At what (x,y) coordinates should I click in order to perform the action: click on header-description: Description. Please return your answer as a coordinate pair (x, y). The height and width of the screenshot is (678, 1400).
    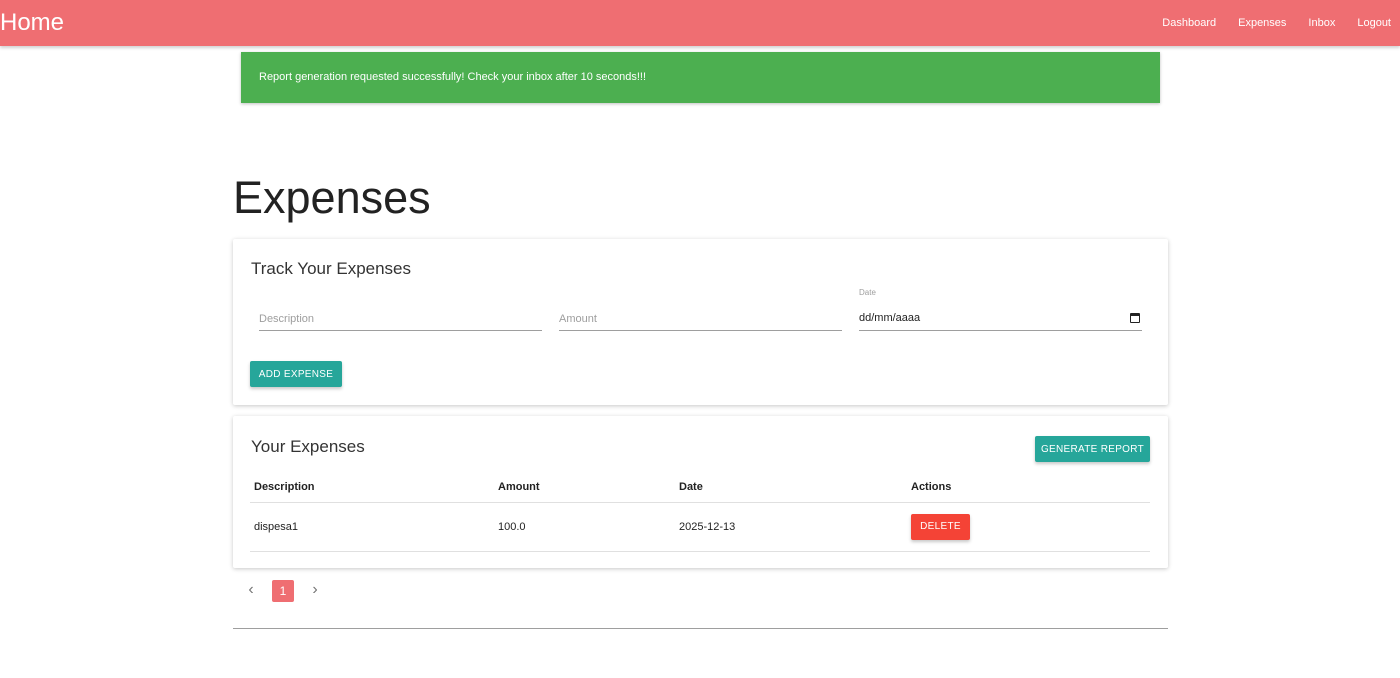
    Looking at the image, I should click on (372, 487).